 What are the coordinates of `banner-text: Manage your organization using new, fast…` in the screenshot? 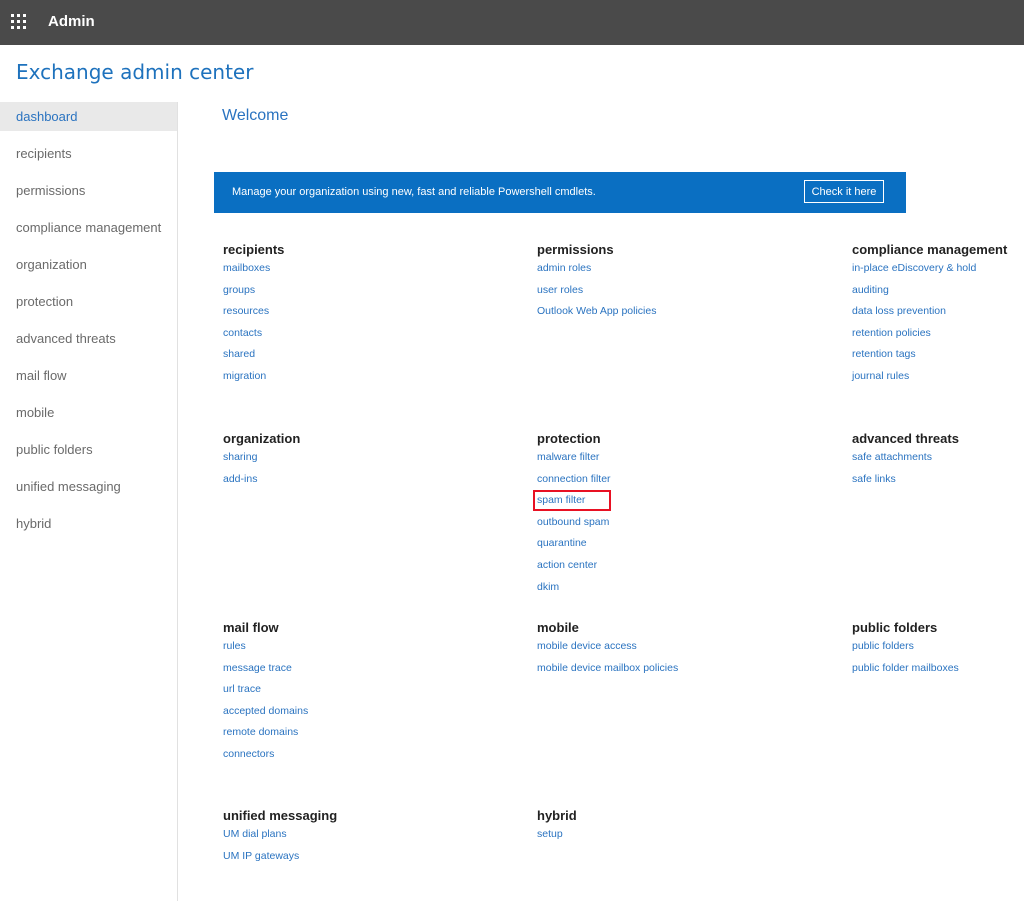 It's located at (414, 192).